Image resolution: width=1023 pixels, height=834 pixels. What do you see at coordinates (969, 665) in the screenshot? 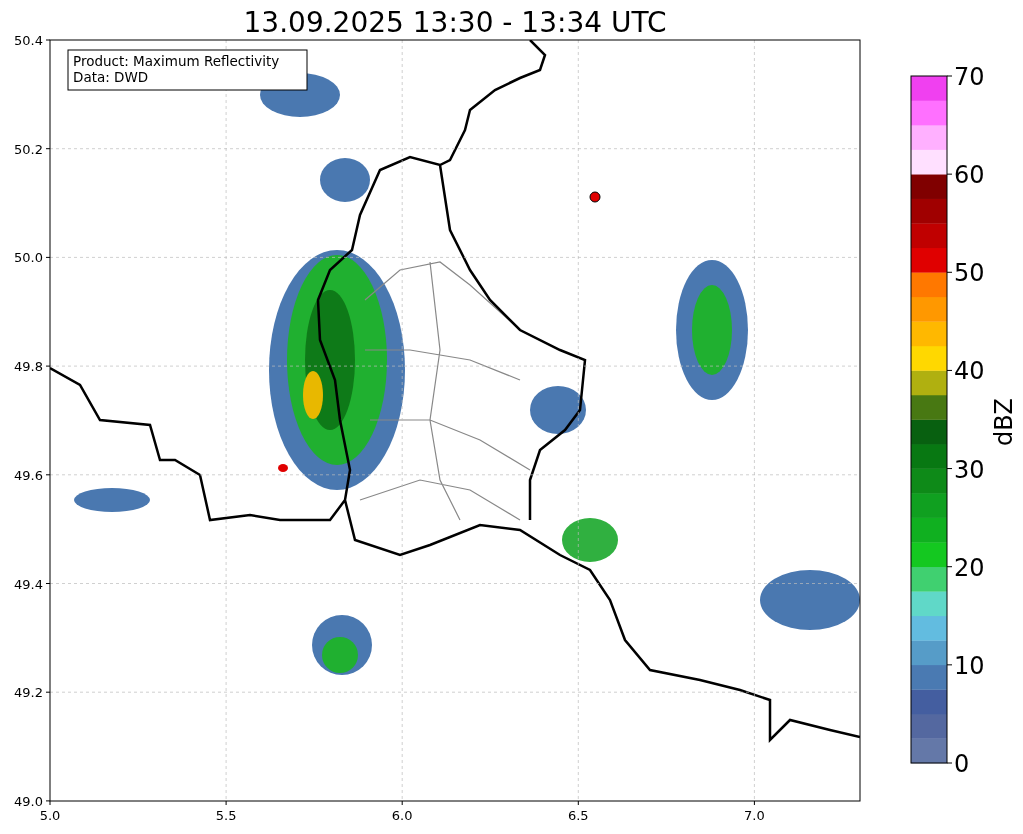
I see `colorbar-tick-label: 10` at bounding box center [969, 665].